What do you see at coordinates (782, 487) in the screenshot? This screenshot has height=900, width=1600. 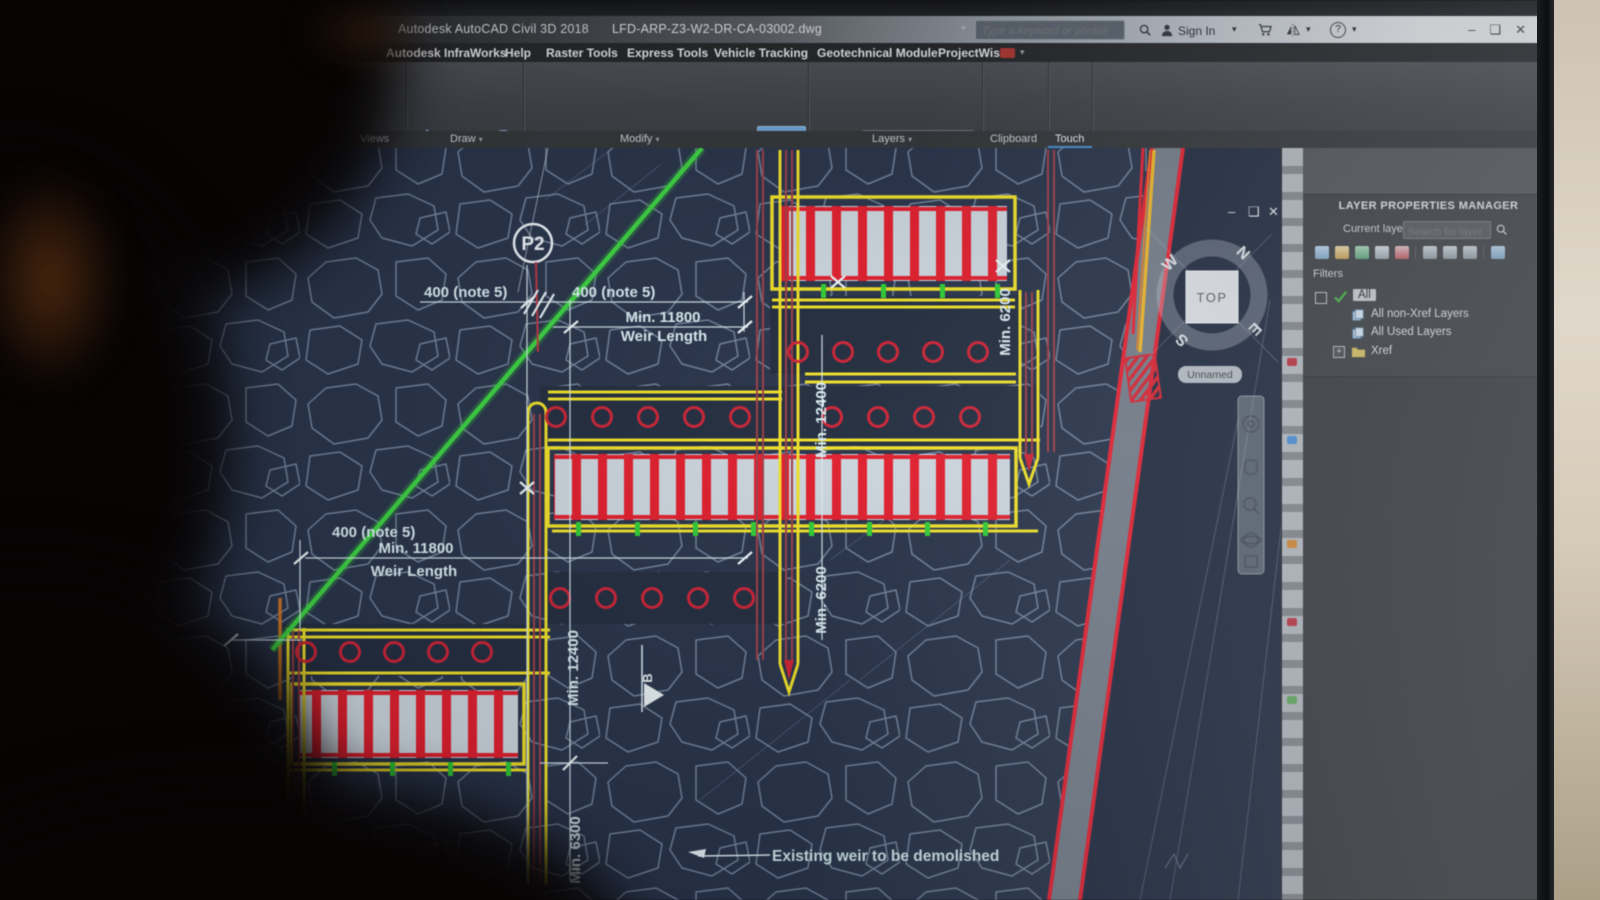 I see `weir-crest-middle` at bounding box center [782, 487].